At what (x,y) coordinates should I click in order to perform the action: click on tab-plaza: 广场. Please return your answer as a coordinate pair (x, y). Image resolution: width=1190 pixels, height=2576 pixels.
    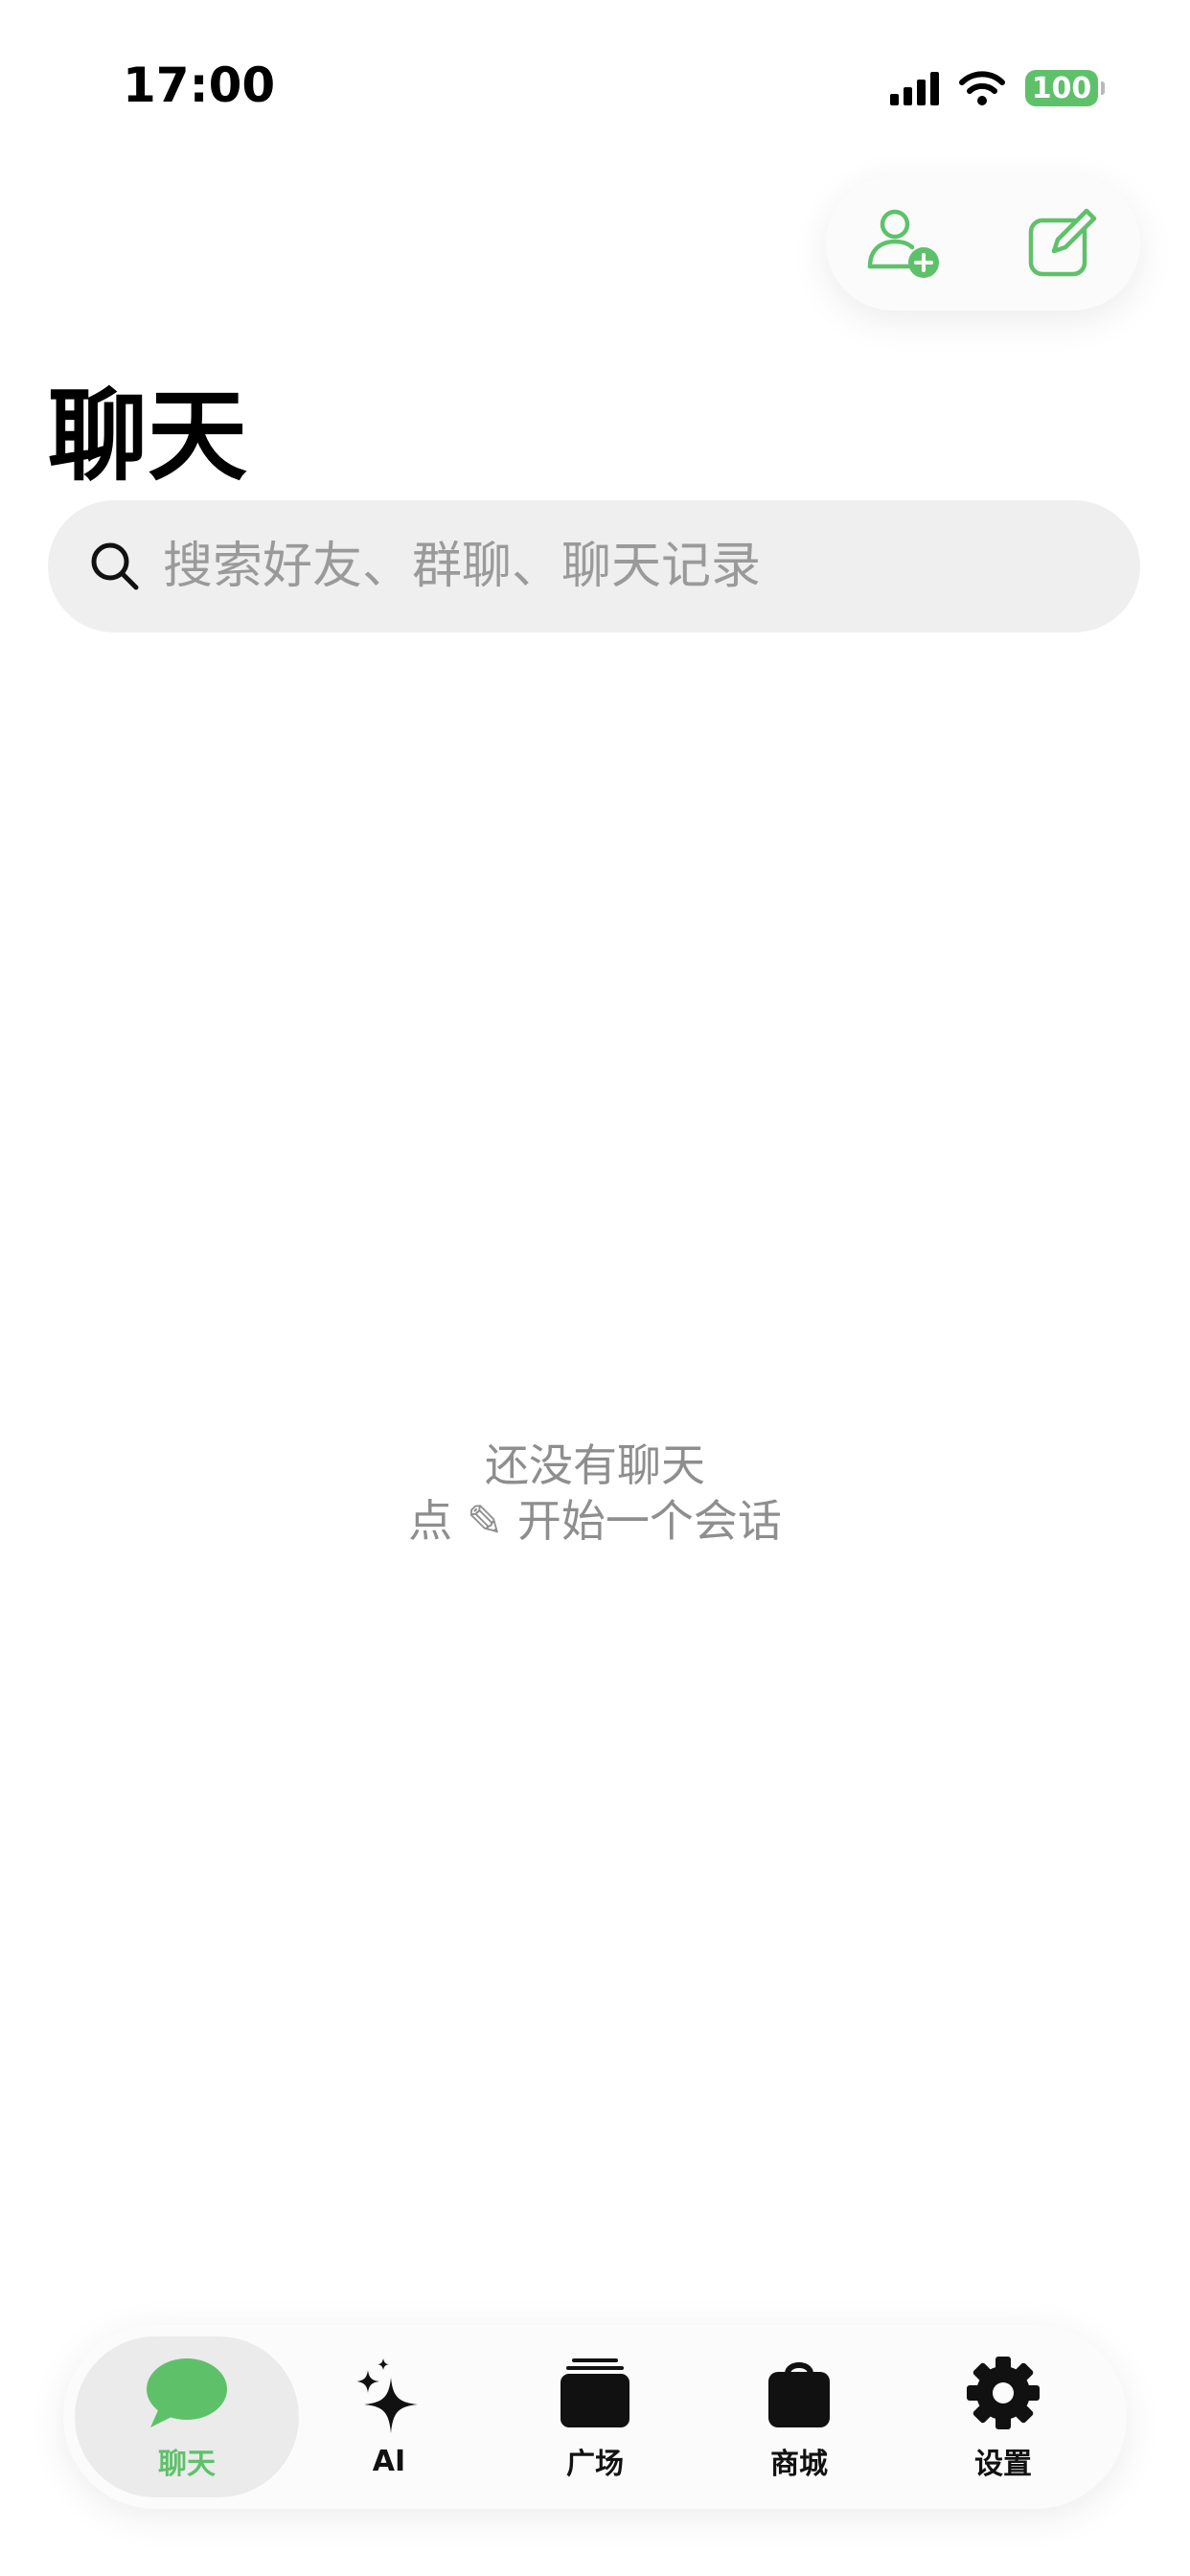
    Looking at the image, I should click on (595, 2416).